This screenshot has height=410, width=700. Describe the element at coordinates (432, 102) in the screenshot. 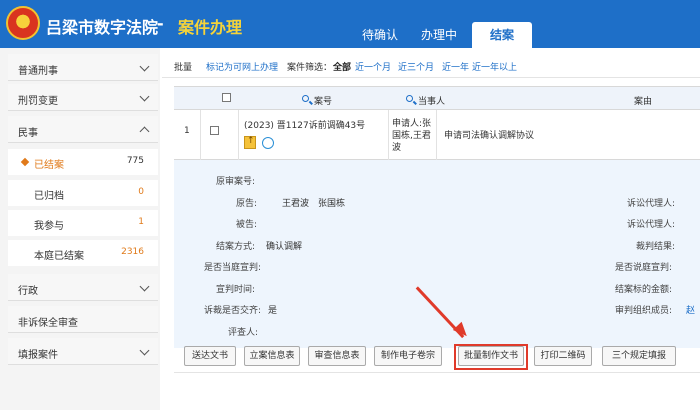

I see `header-party: 当事人` at that location.